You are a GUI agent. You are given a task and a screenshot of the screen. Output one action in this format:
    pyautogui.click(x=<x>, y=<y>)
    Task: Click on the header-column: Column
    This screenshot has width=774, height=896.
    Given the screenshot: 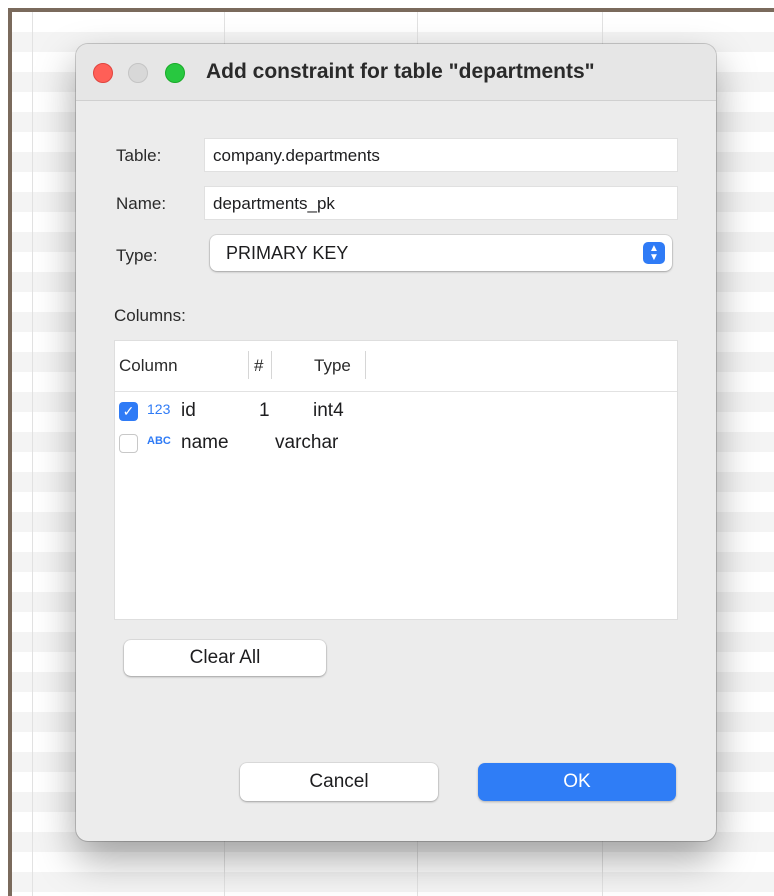 What is the action you would take?
    pyautogui.click(x=148, y=366)
    